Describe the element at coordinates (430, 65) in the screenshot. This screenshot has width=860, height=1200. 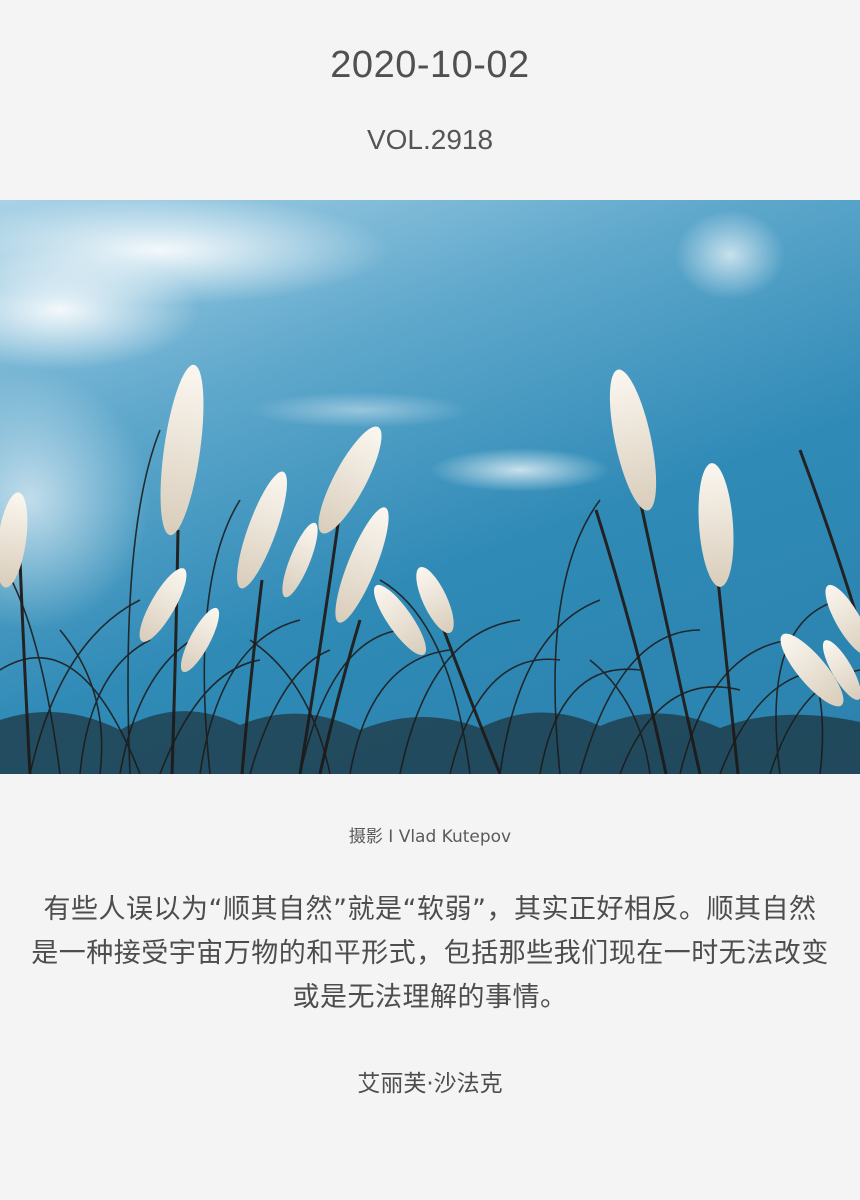
I see `date-heading: 2020-10-02` at that location.